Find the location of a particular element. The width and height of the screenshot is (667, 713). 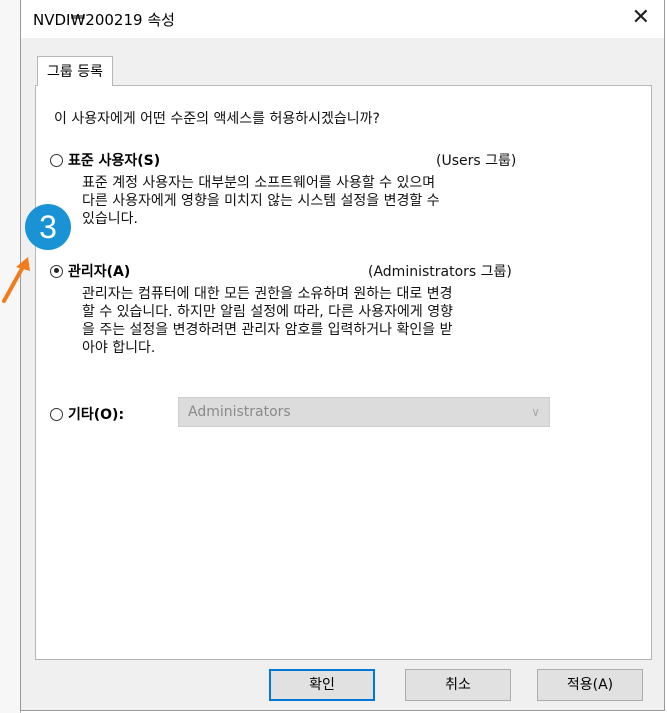

step-number-badge: 3 is located at coordinates (48, 227).